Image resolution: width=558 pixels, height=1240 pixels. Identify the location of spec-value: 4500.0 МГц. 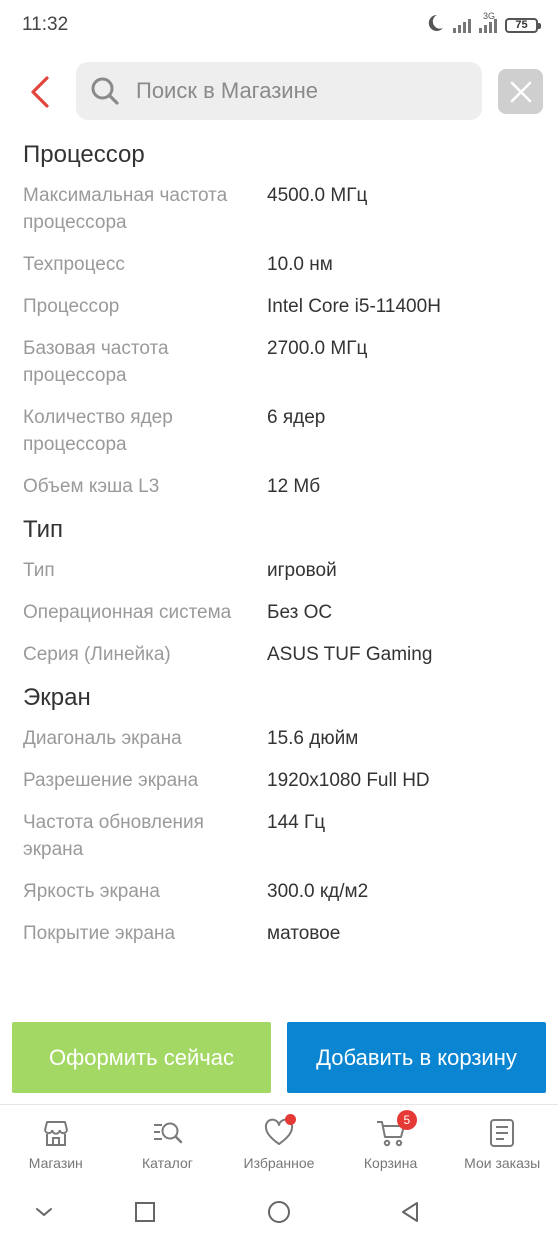
(317, 195).